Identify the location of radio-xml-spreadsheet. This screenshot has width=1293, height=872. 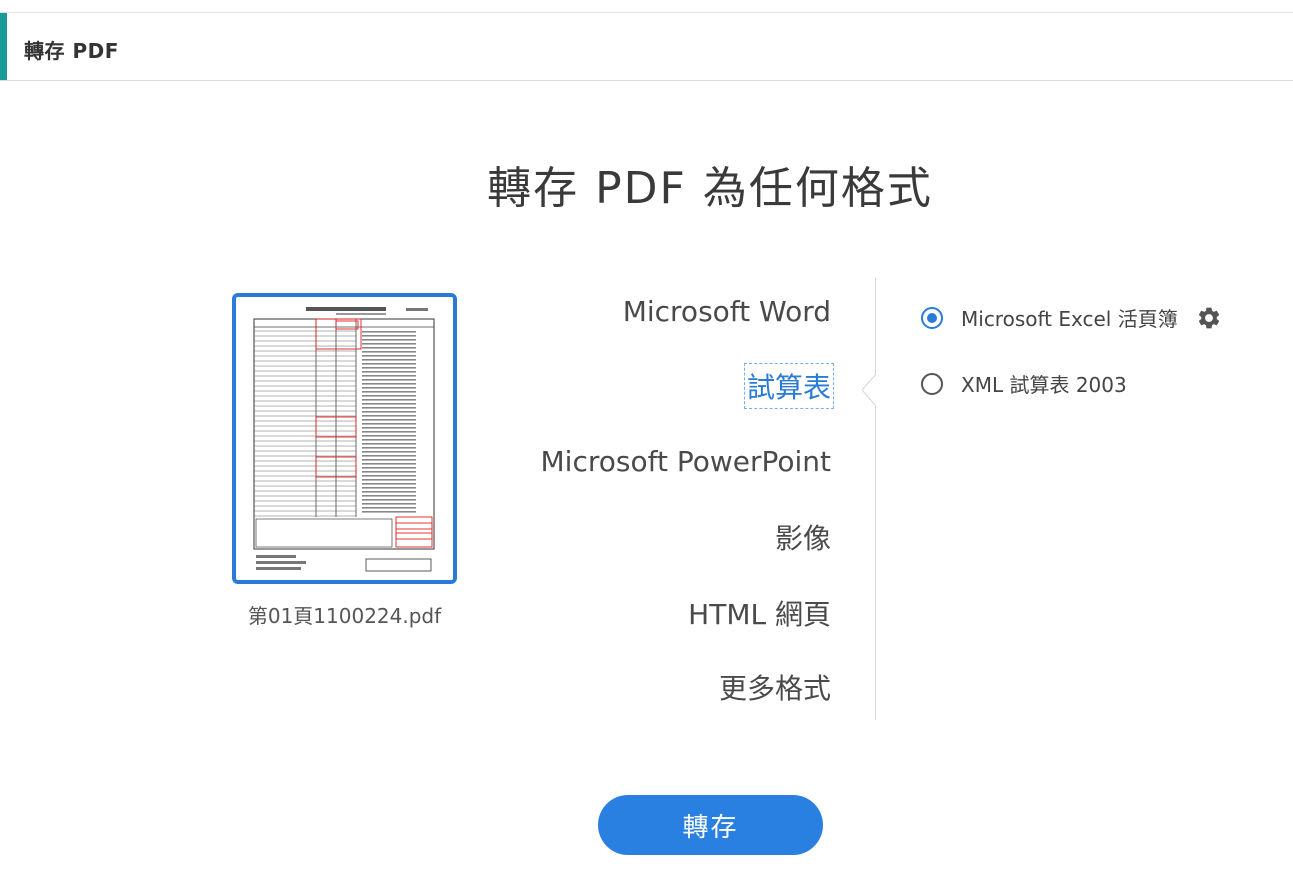
(932, 383).